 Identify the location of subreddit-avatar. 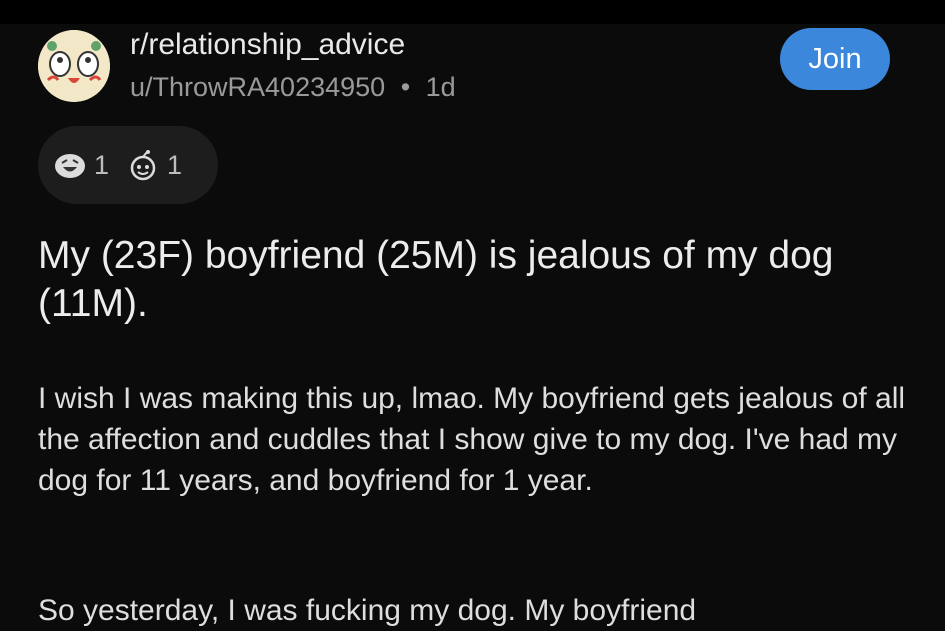
(74, 66).